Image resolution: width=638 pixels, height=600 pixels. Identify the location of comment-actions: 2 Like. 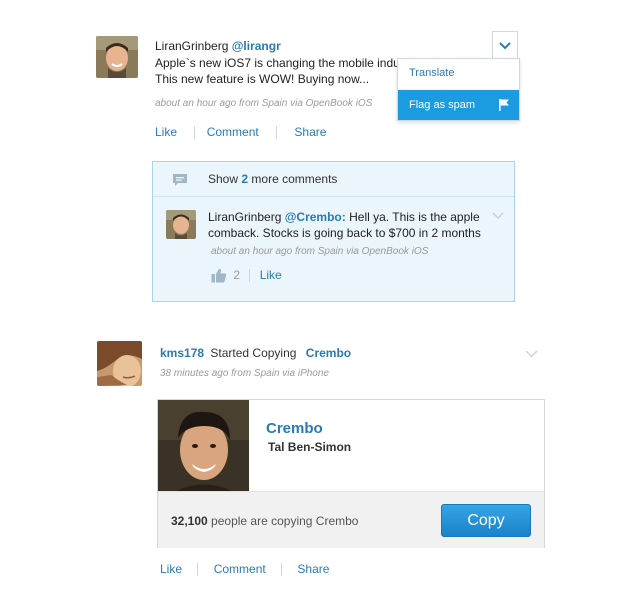
(246, 275).